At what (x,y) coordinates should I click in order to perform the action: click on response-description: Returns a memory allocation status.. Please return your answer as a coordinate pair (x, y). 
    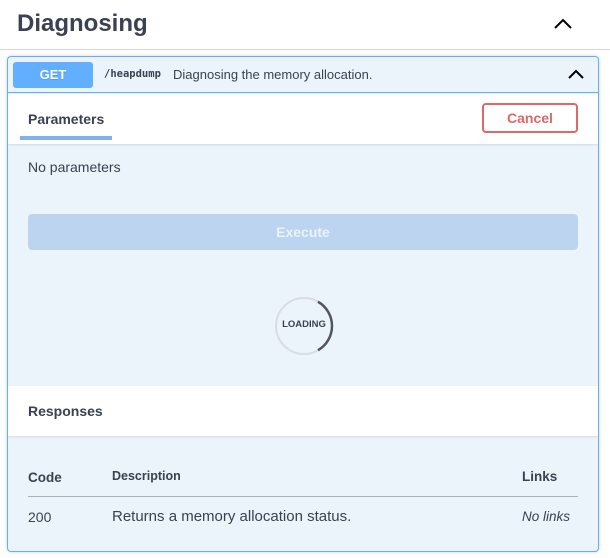
    Looking at the image, I should click on (232, 516).